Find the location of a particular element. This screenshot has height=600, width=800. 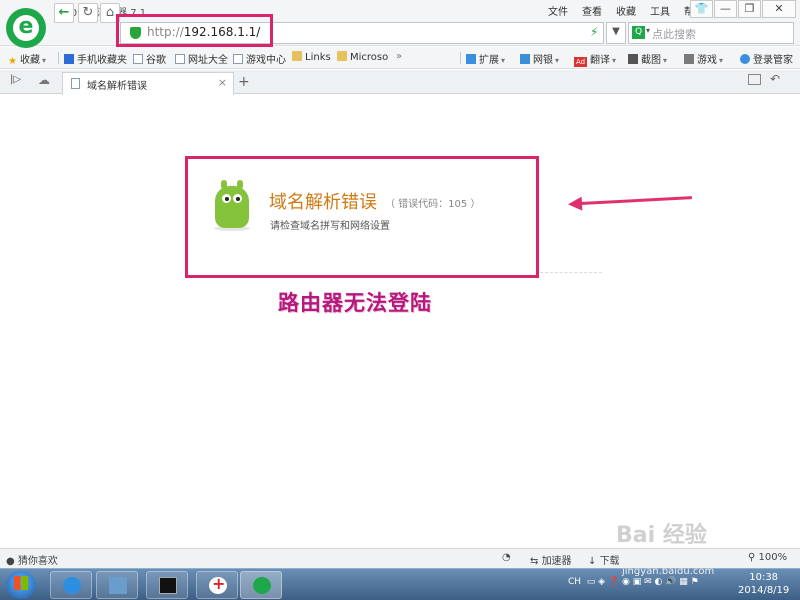

bookmarks-more-button: » is located at coordinates (399, 56).